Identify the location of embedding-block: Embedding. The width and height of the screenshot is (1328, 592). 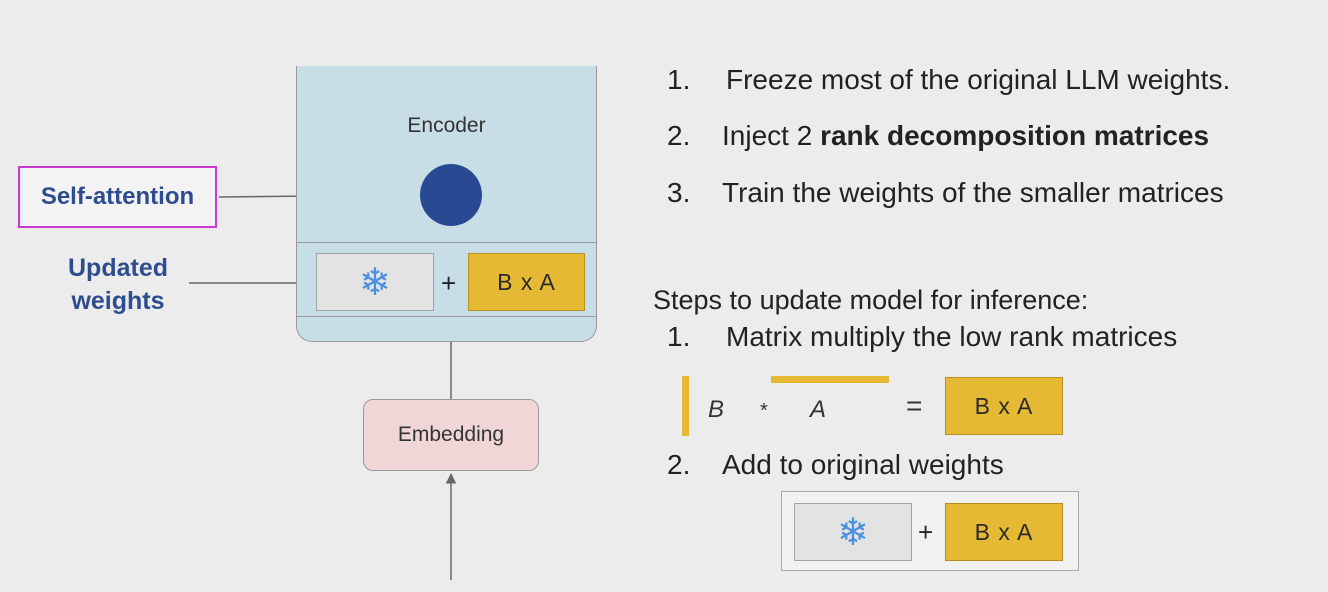
(451, 435).